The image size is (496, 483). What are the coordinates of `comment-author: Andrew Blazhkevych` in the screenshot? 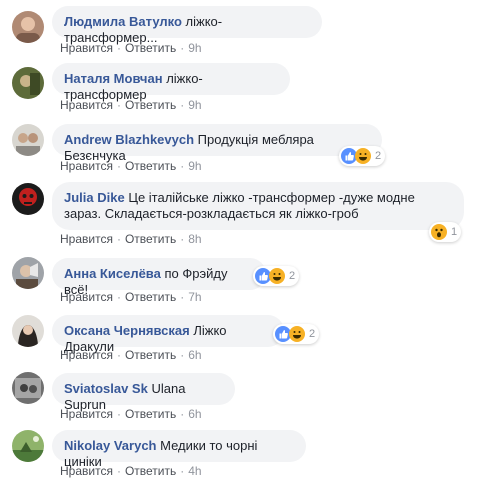 It's located at (129, 139).